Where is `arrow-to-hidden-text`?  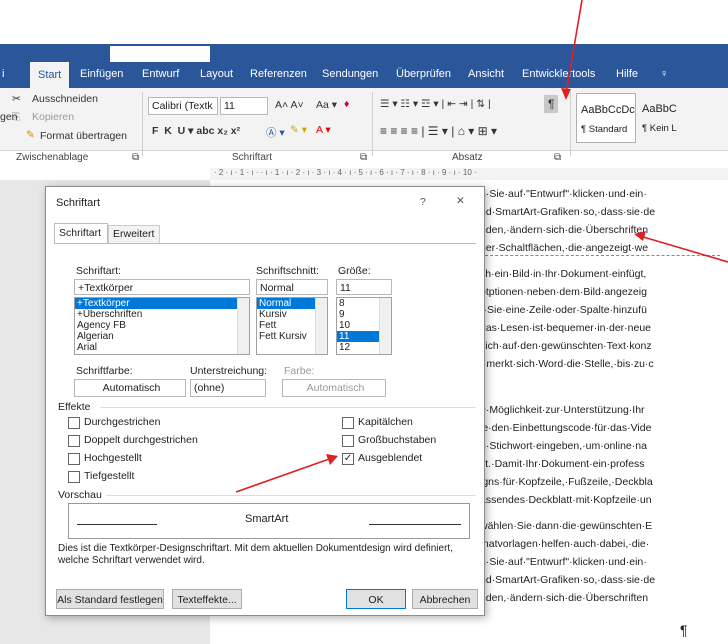 arrow-to-hidden-text is located at coordinates (681, 247).